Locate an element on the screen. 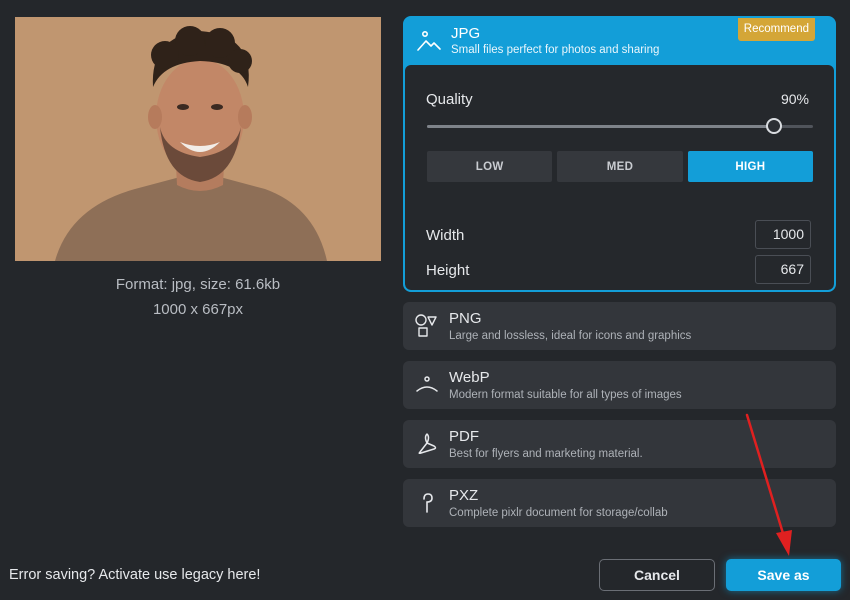 The image size is (850, 600). pdf-icon is located at coordinates (427, 444).